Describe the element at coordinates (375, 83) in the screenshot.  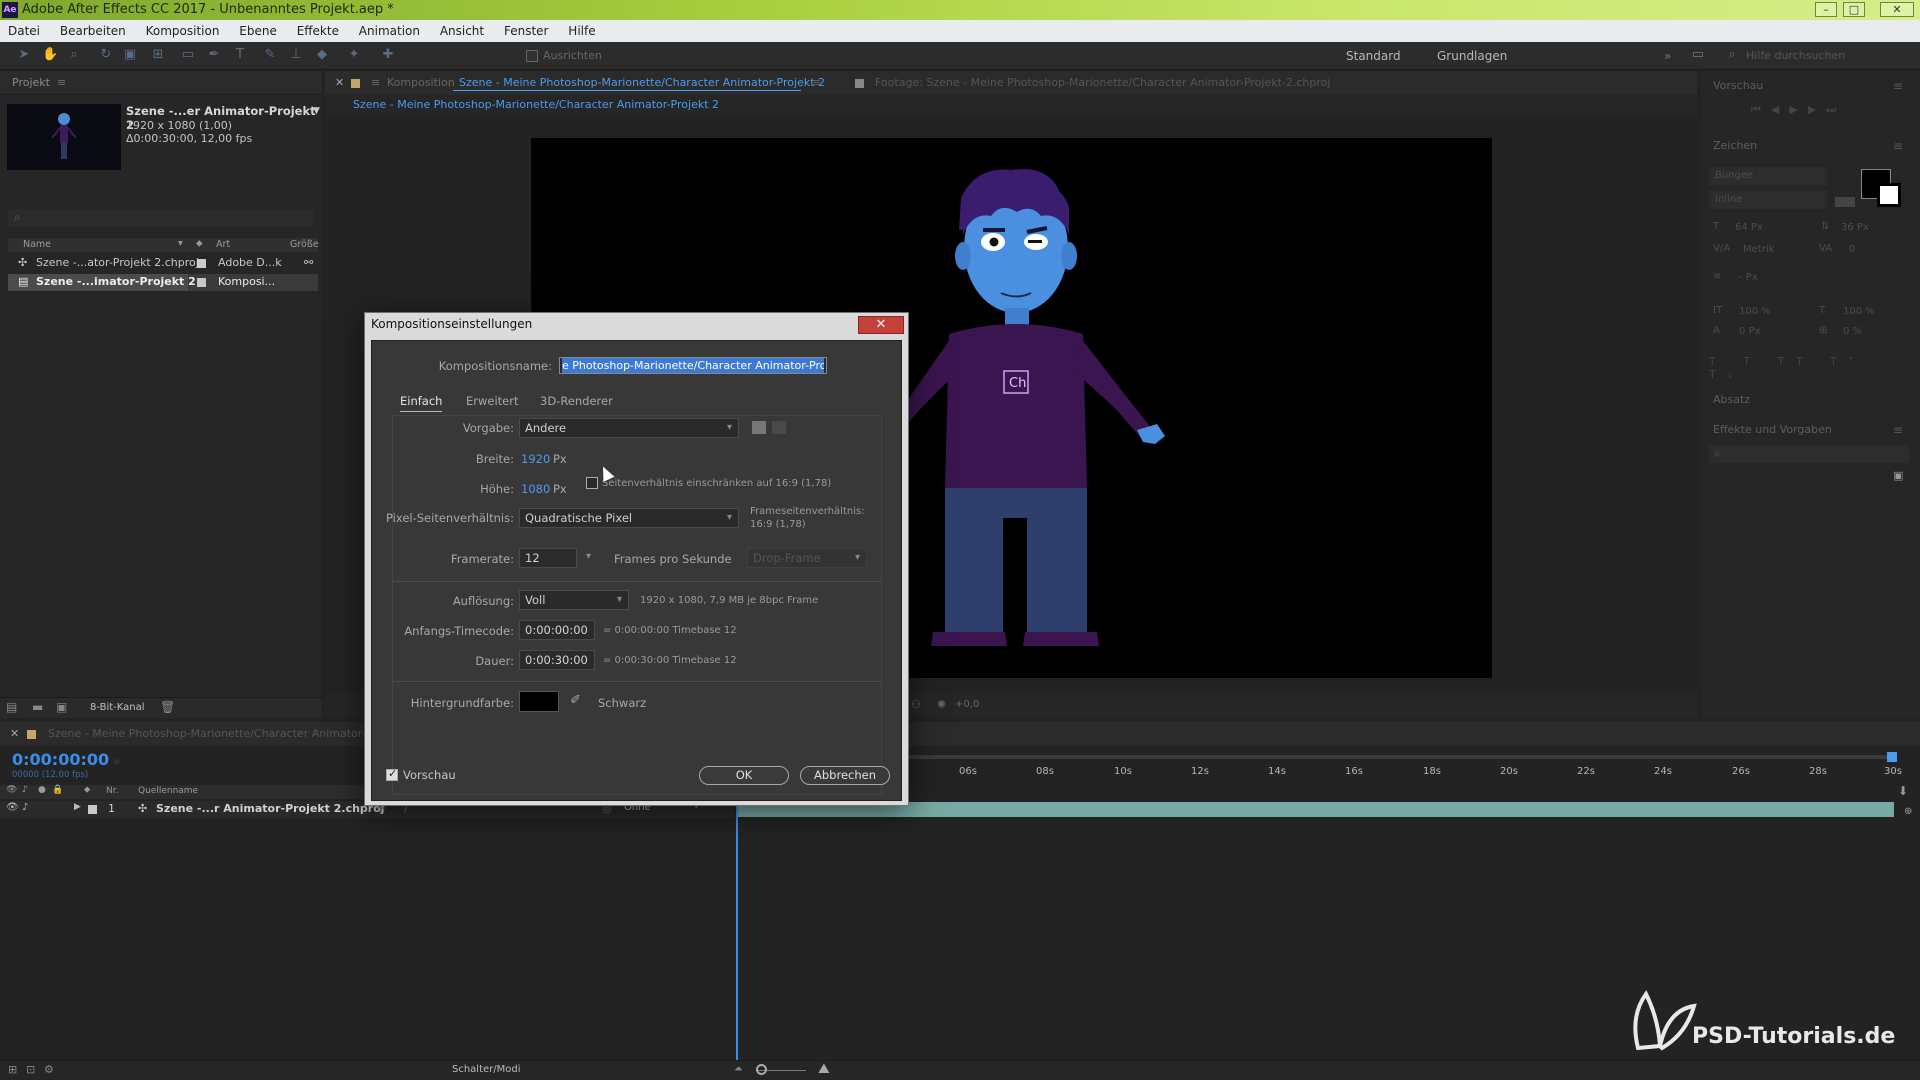
I see `lock-icon: ≡` at that location.